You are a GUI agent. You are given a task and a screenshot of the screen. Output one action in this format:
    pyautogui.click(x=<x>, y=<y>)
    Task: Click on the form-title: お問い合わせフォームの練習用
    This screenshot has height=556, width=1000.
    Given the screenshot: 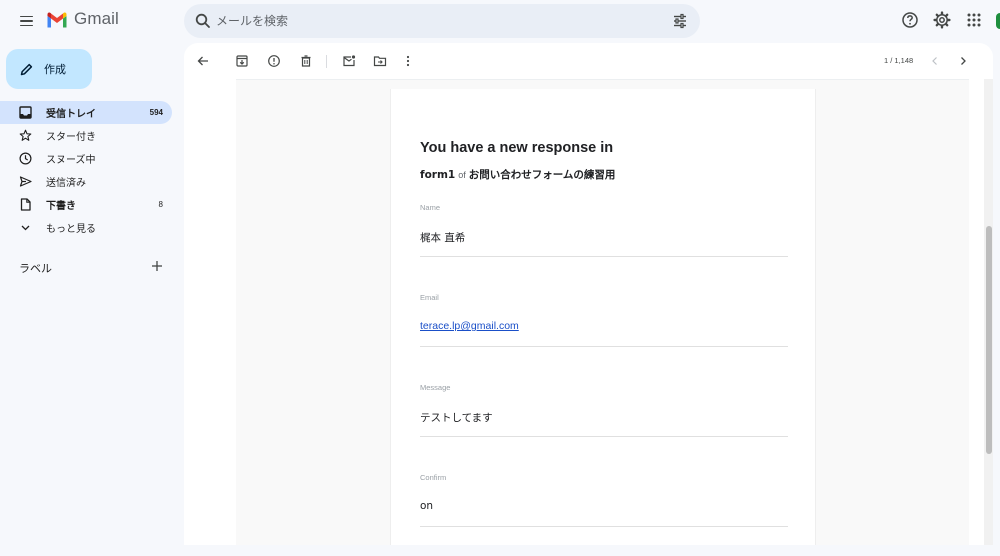 What is the action you would take?
    pyautogui.click(x=542, y=175)
    